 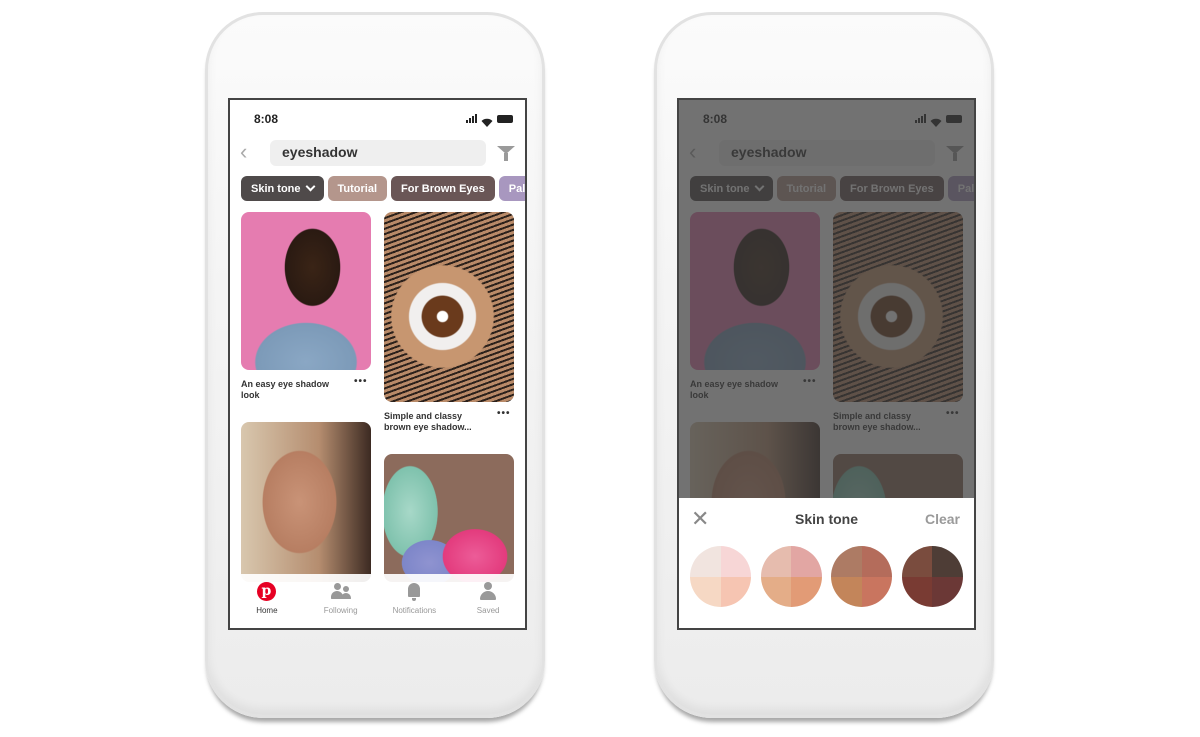 What do you see at coordinates (266, 119) in the screenshot?
I see `status-time: 8:08` at bounding box center [266, 119].